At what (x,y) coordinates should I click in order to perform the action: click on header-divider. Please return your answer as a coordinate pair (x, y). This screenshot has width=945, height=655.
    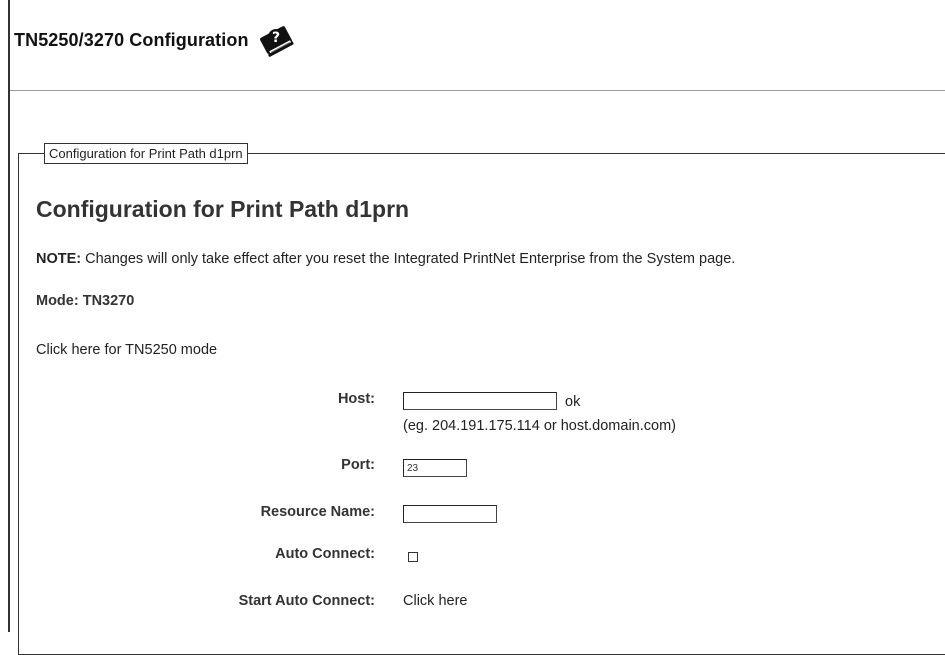
    Looking at the image, I should click on (477, 90).